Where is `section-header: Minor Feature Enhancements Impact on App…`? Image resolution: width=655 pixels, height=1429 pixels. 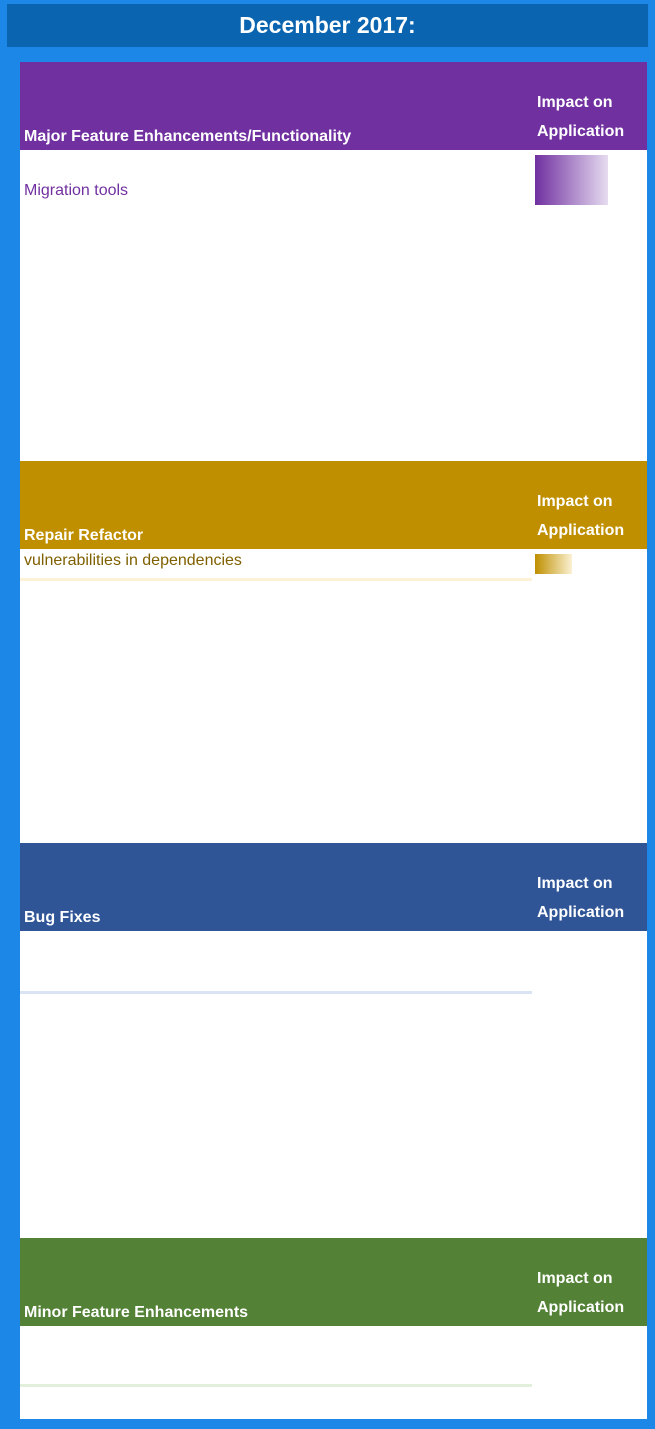
section-header: Minor Feature Enhancements Impact on App… is located at coordinates (333, 1282).